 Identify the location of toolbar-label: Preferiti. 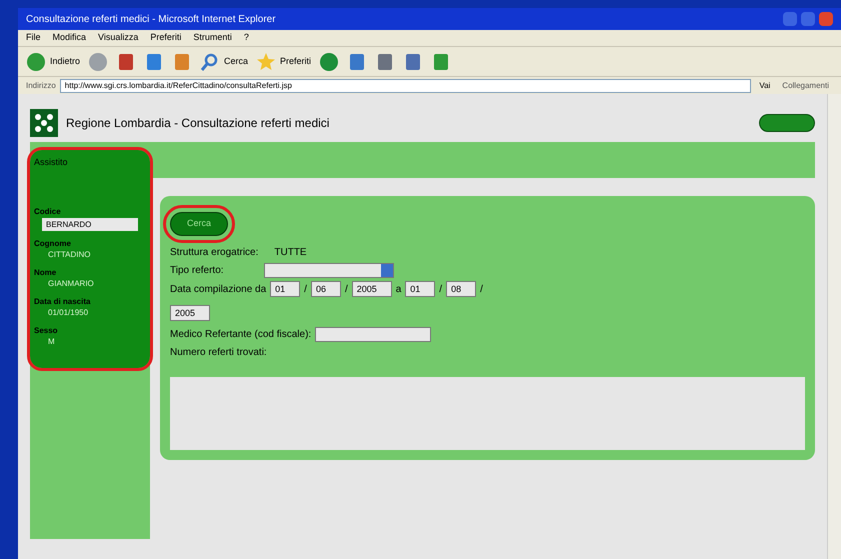
(296, 61).